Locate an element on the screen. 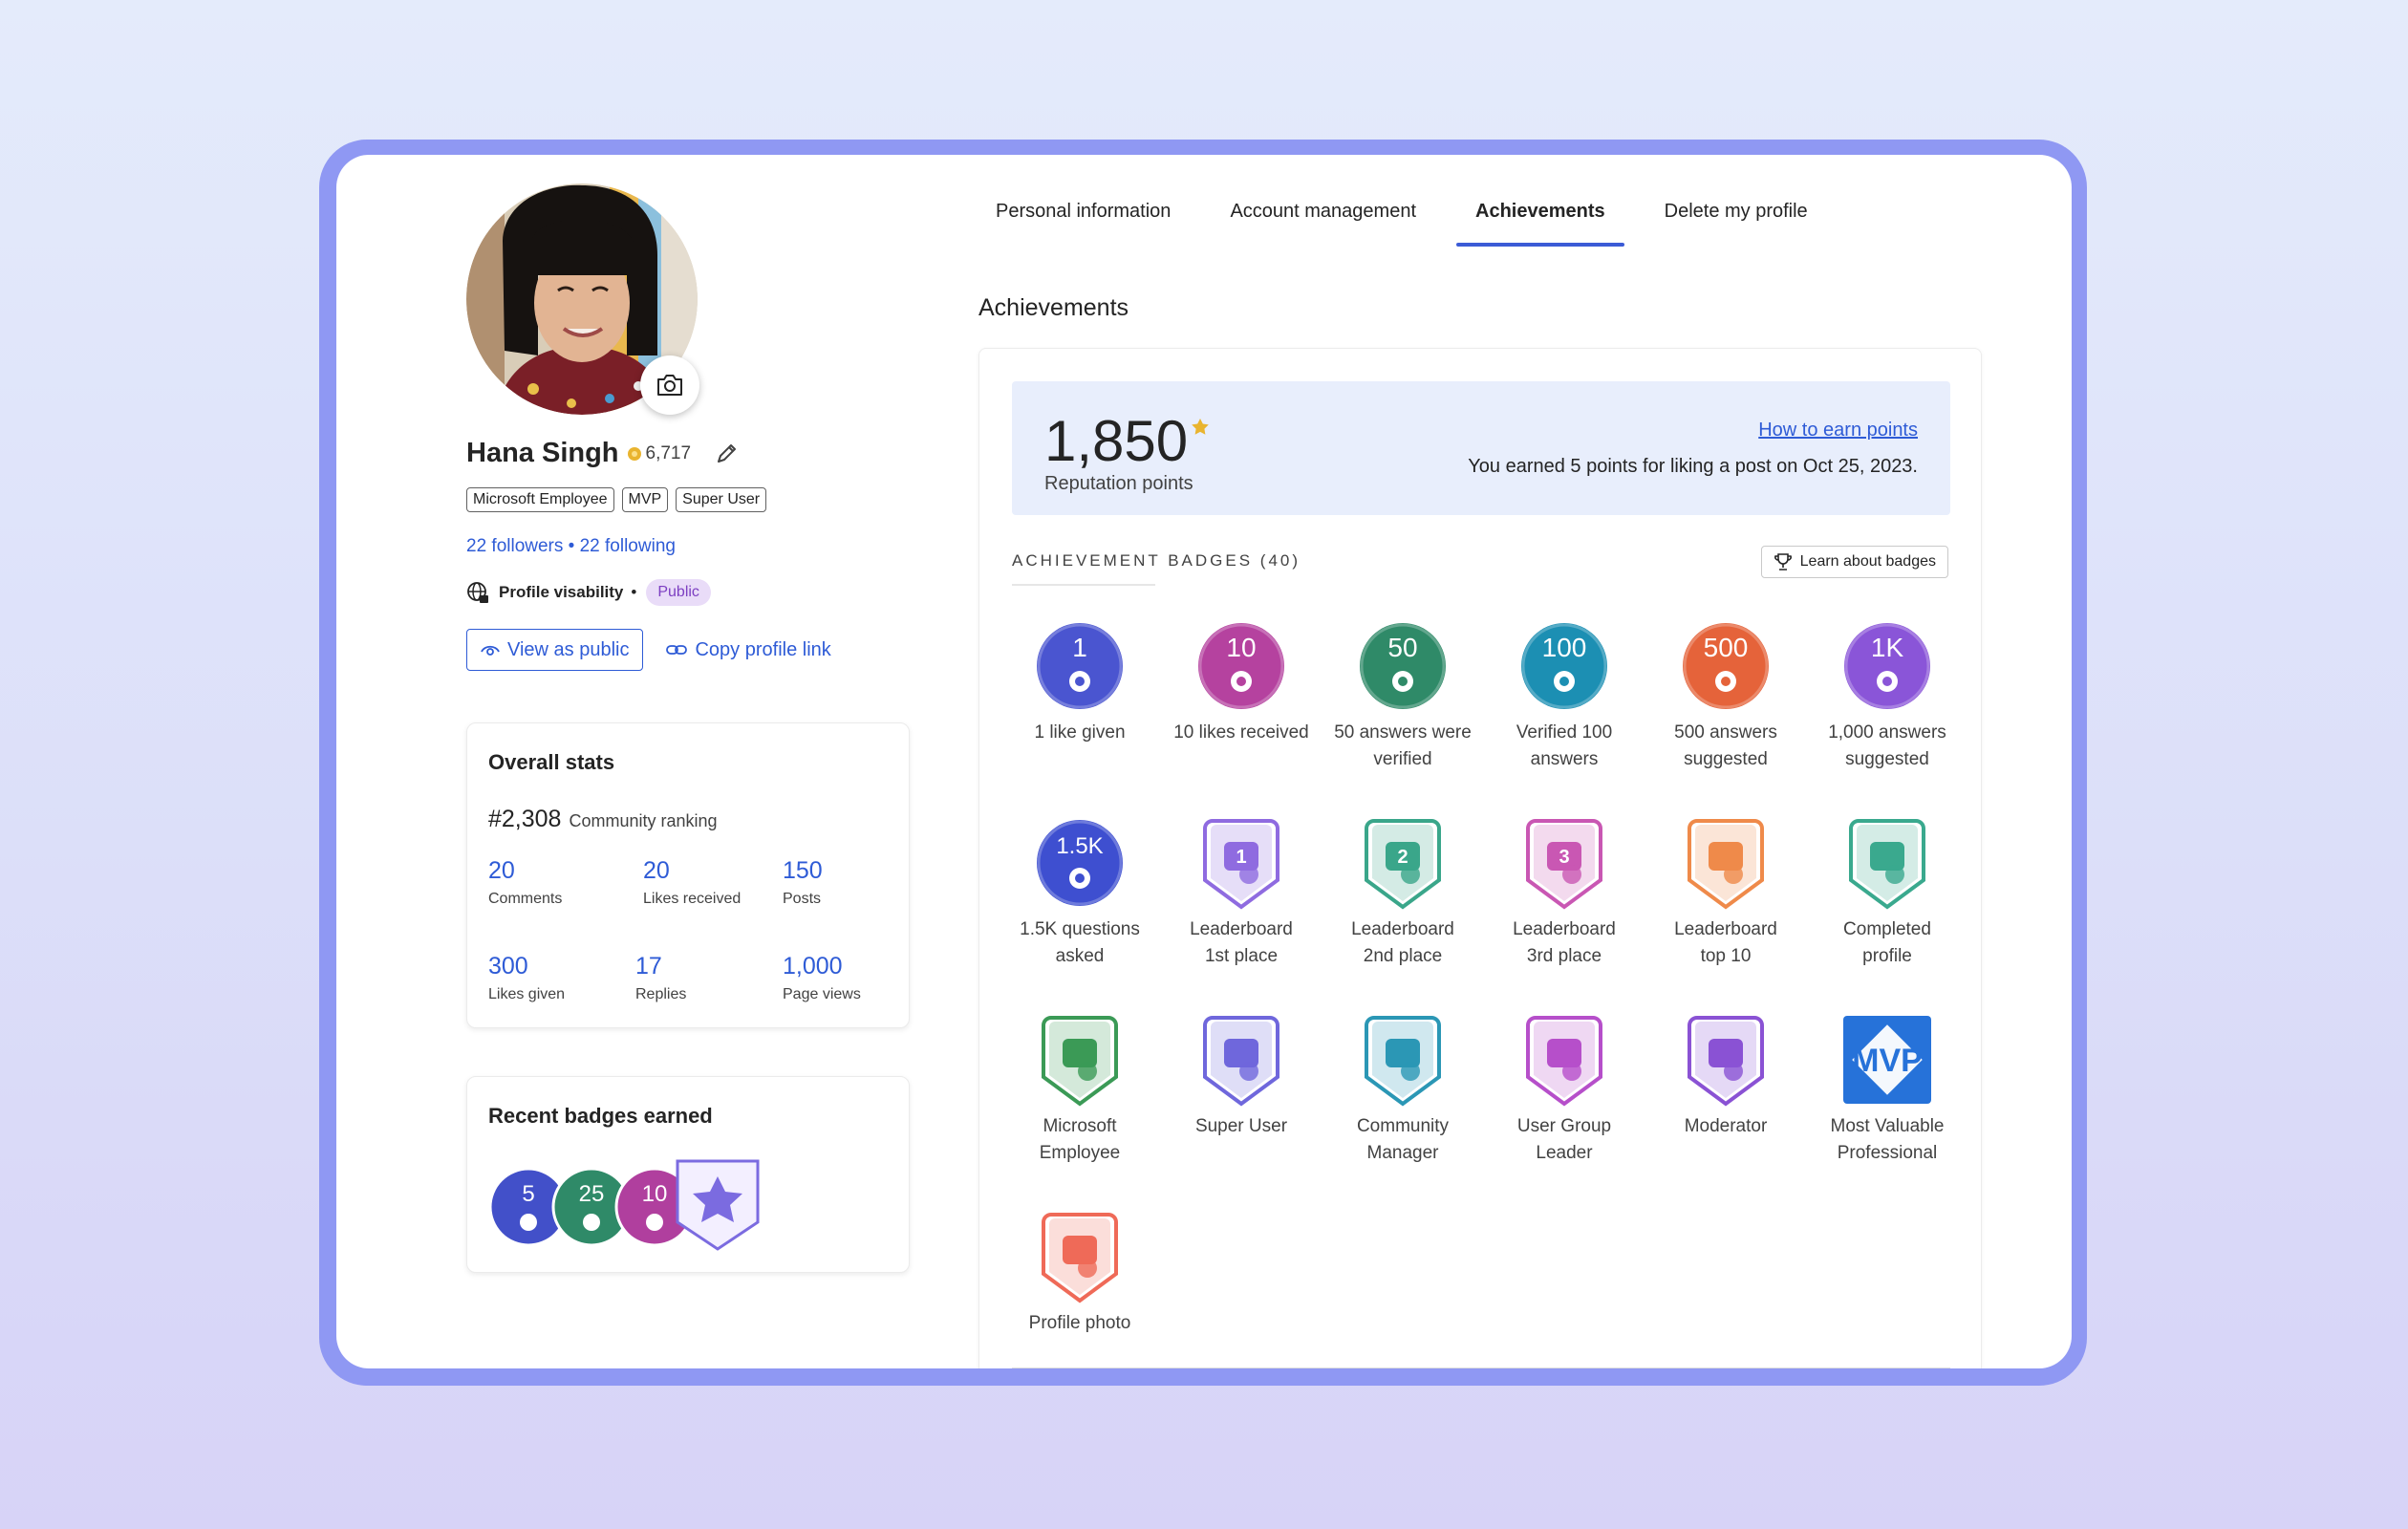  check-icon: 50 is located at coordinates (1403, 666).